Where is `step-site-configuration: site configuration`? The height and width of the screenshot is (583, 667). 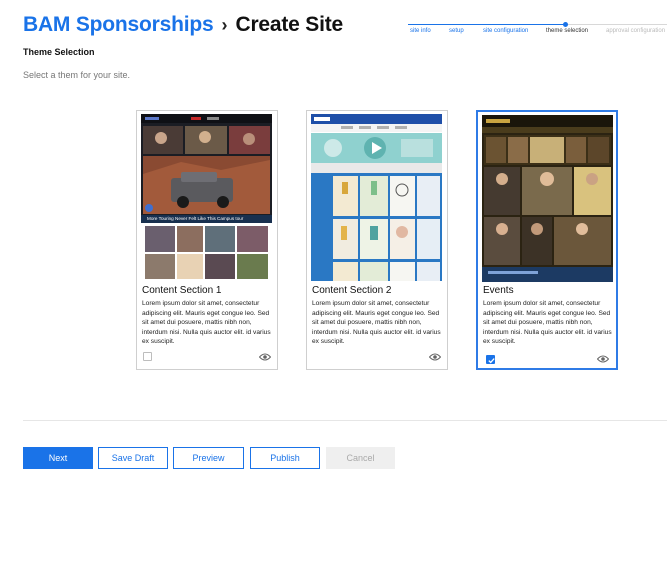
step-site-configuration: site configuration is located at coordinates (505, 31).